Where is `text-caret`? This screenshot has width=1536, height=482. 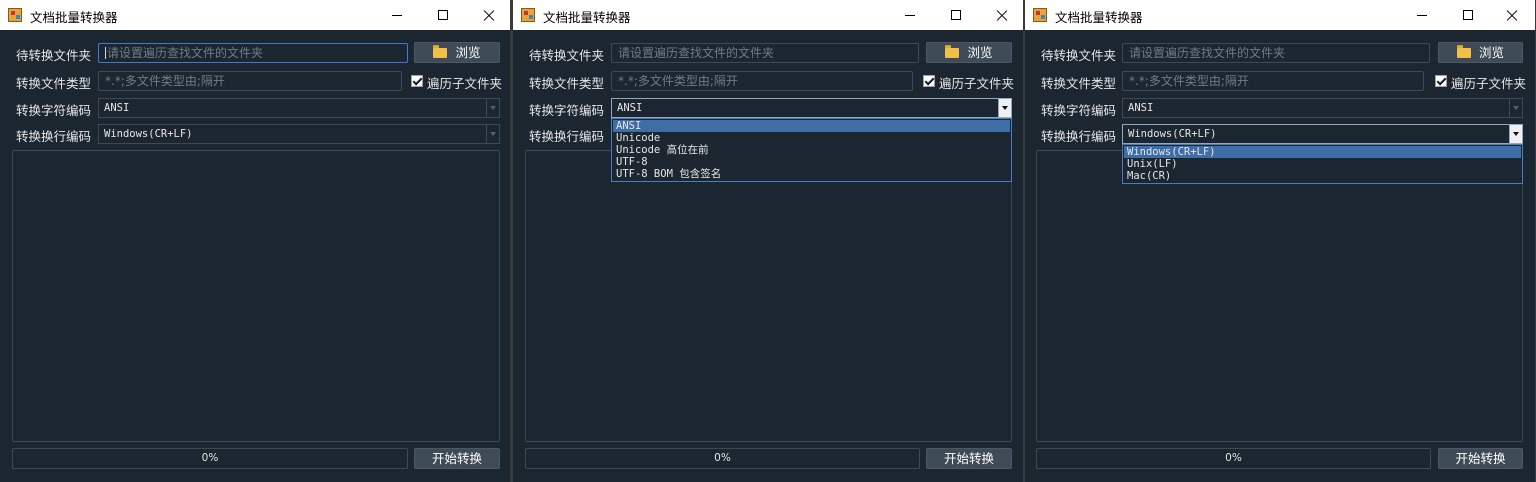
text-caret is located at coordinates (105, 53).